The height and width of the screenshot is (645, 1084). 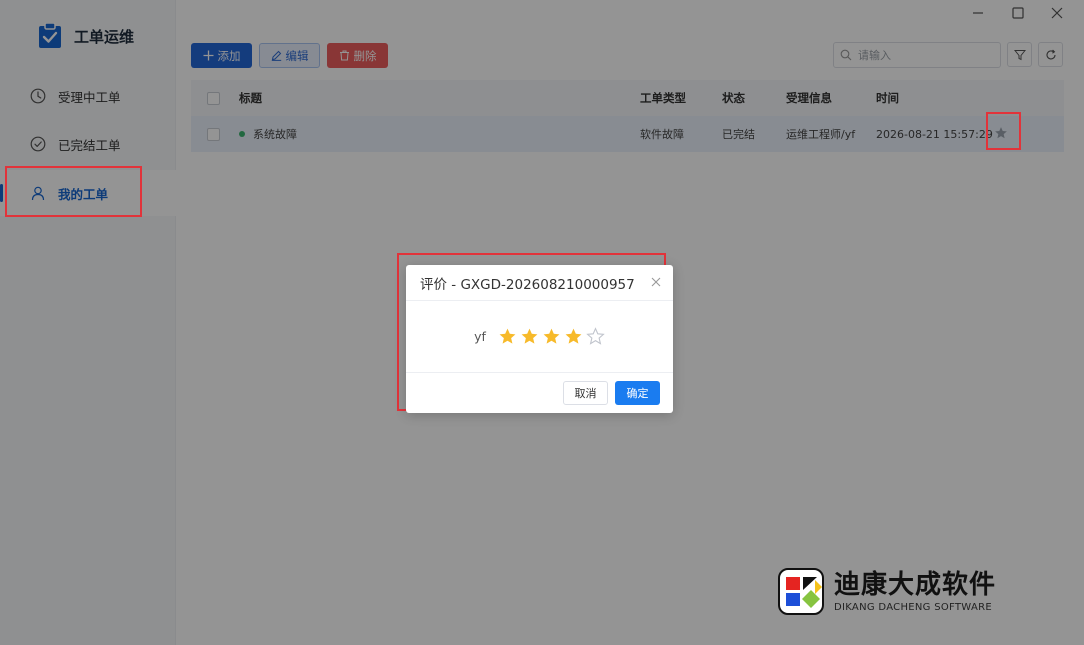 What do you see at coordinates (539, 393) in the screenshot?
I see `dialog-footer: 取消 确定` at bounding box center [539, 393].